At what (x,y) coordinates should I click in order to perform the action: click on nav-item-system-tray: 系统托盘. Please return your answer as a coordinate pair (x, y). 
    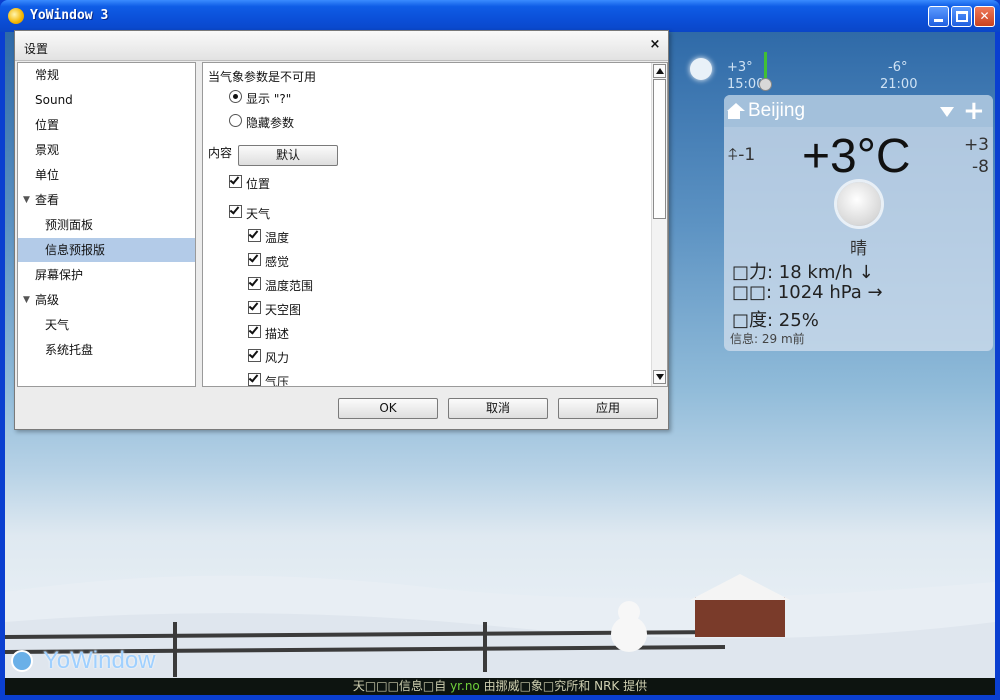
    Looking at the image, I should click on (106, 350).